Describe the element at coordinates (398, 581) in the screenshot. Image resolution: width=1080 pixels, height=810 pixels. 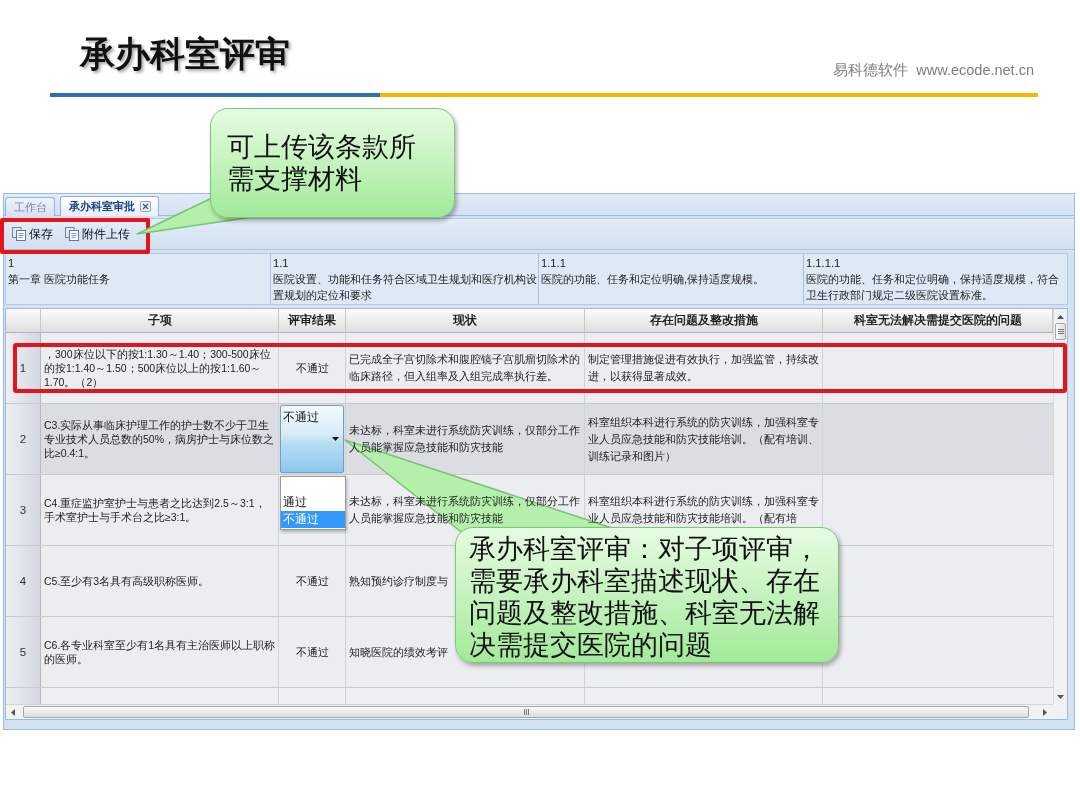
I see `cell-text: 熟知预约诊疗制度与` at that location.